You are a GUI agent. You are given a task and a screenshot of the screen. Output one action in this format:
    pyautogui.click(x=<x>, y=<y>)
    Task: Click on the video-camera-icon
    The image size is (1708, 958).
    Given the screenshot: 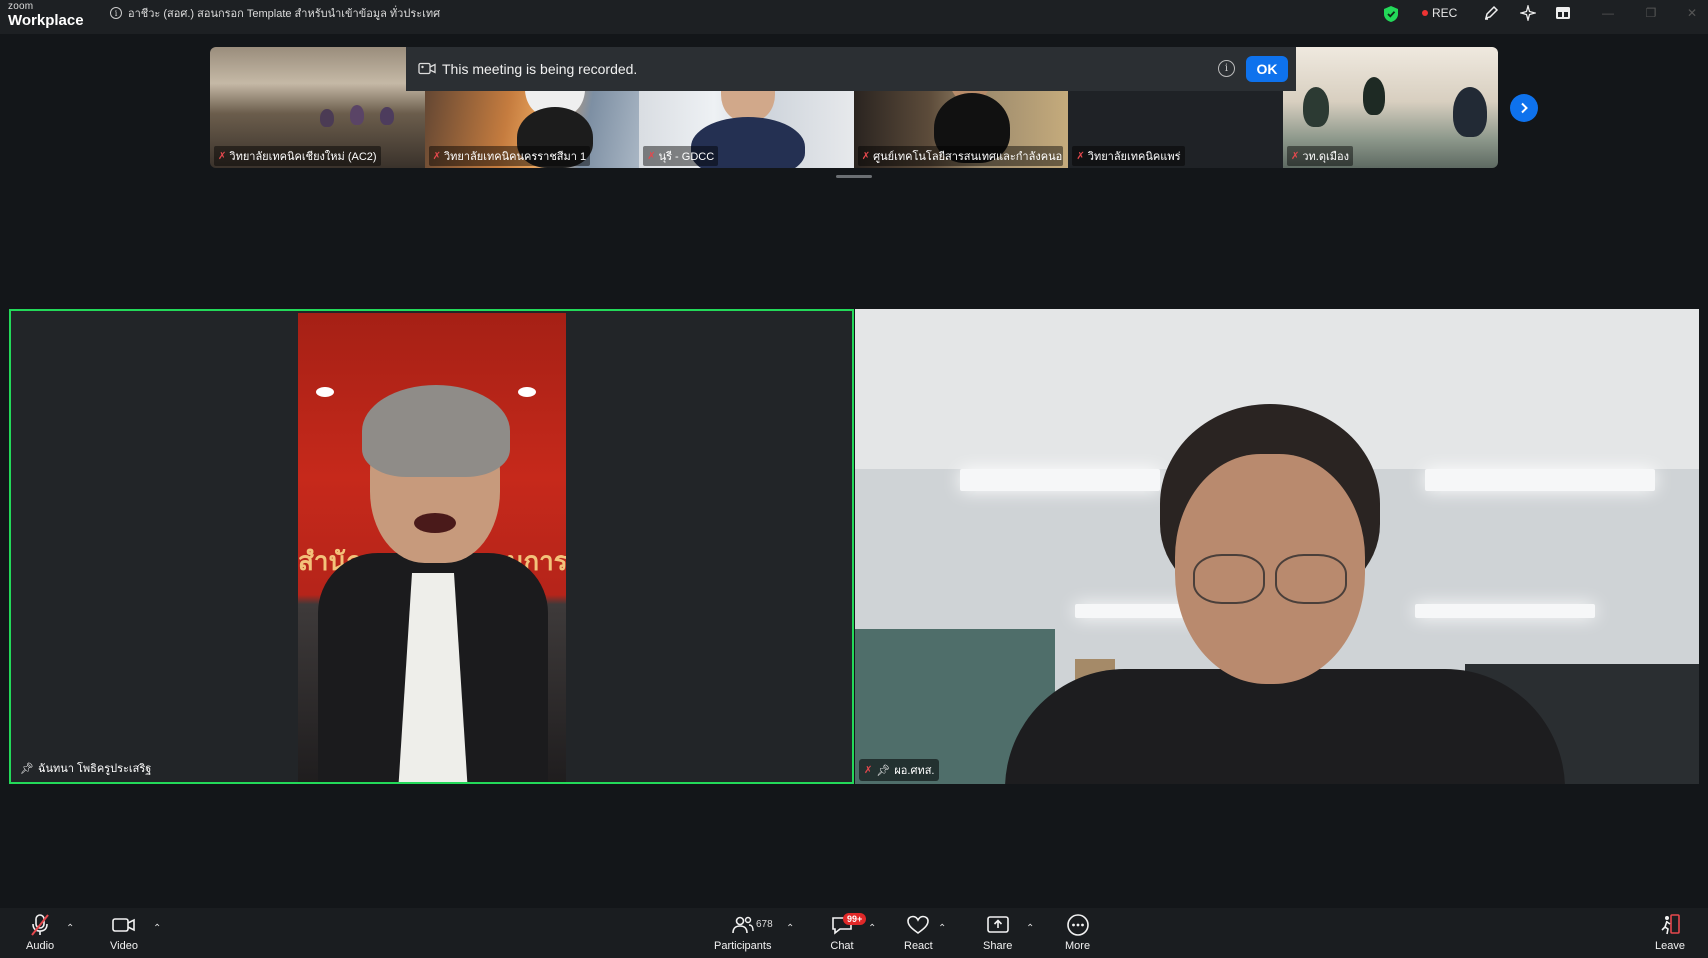 What is the action you would take?
    pyautogui.click(x=123, y=925)
    